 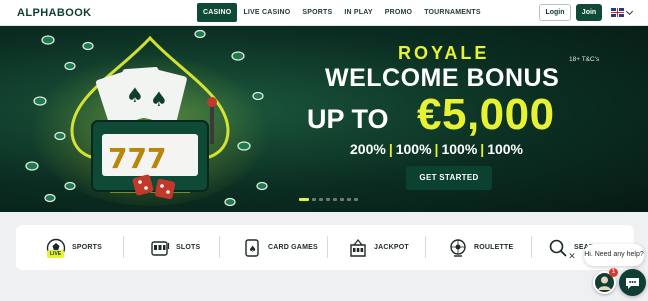 I want to click on percentage-2: 100%, so click(x=413, y=149).